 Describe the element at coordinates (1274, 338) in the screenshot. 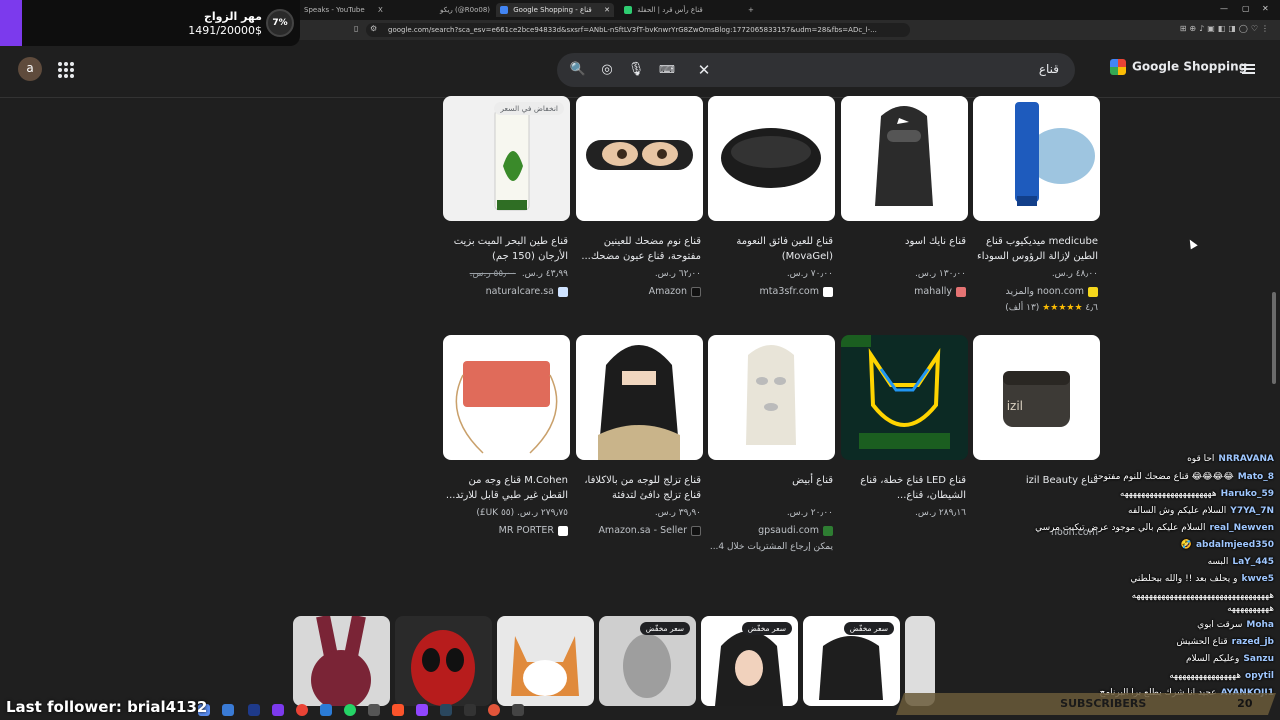

I see `scrollbar` at that location.